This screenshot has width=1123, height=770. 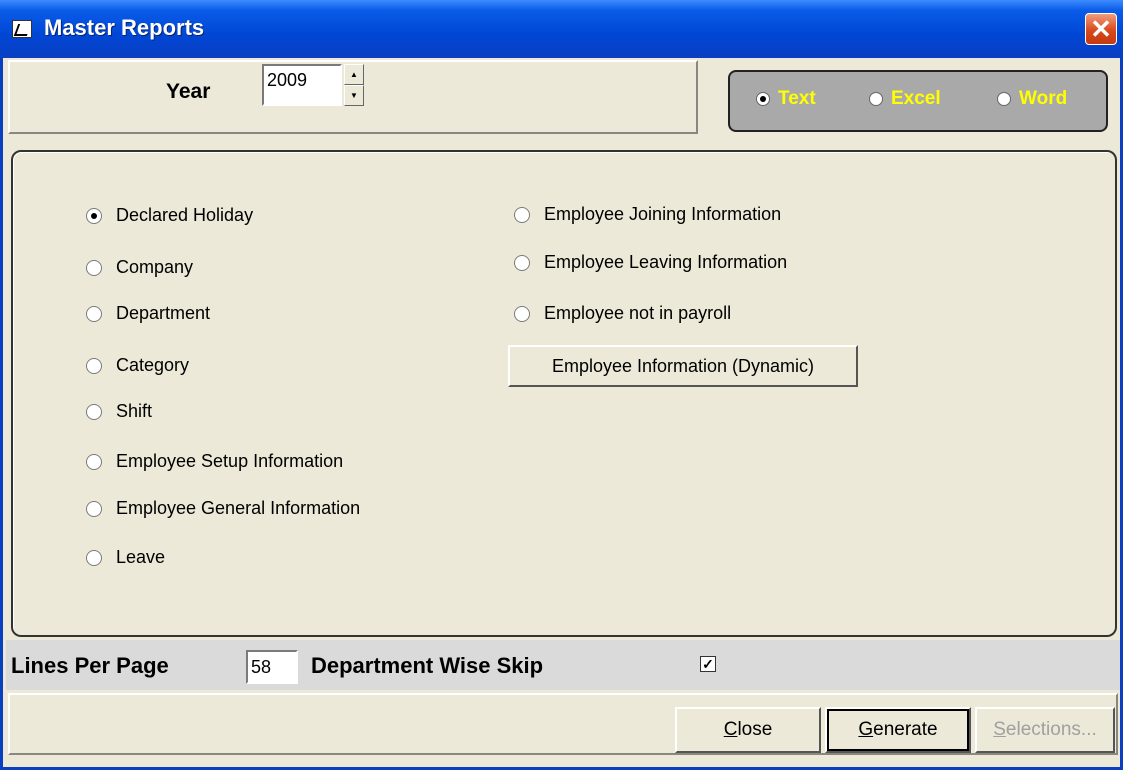 What do you see at coordinates (708, 664) in the screenshot?
I see `department-wise-skip-checkbox: ✓` at bounding box center [708, 664].